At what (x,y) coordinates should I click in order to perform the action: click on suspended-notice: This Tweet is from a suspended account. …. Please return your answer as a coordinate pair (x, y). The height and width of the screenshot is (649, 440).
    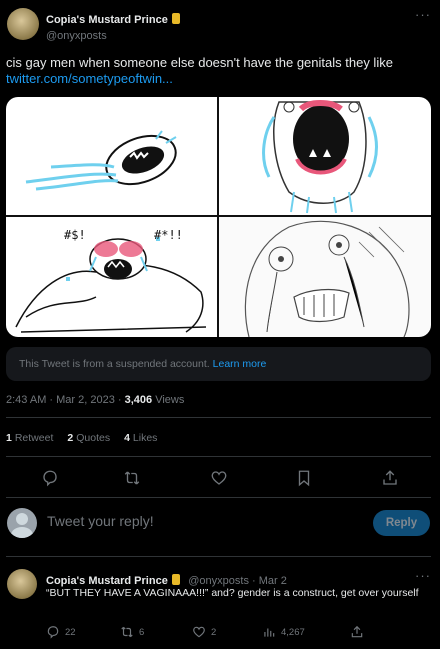
    Looking at the image, I should click on (218, 364).